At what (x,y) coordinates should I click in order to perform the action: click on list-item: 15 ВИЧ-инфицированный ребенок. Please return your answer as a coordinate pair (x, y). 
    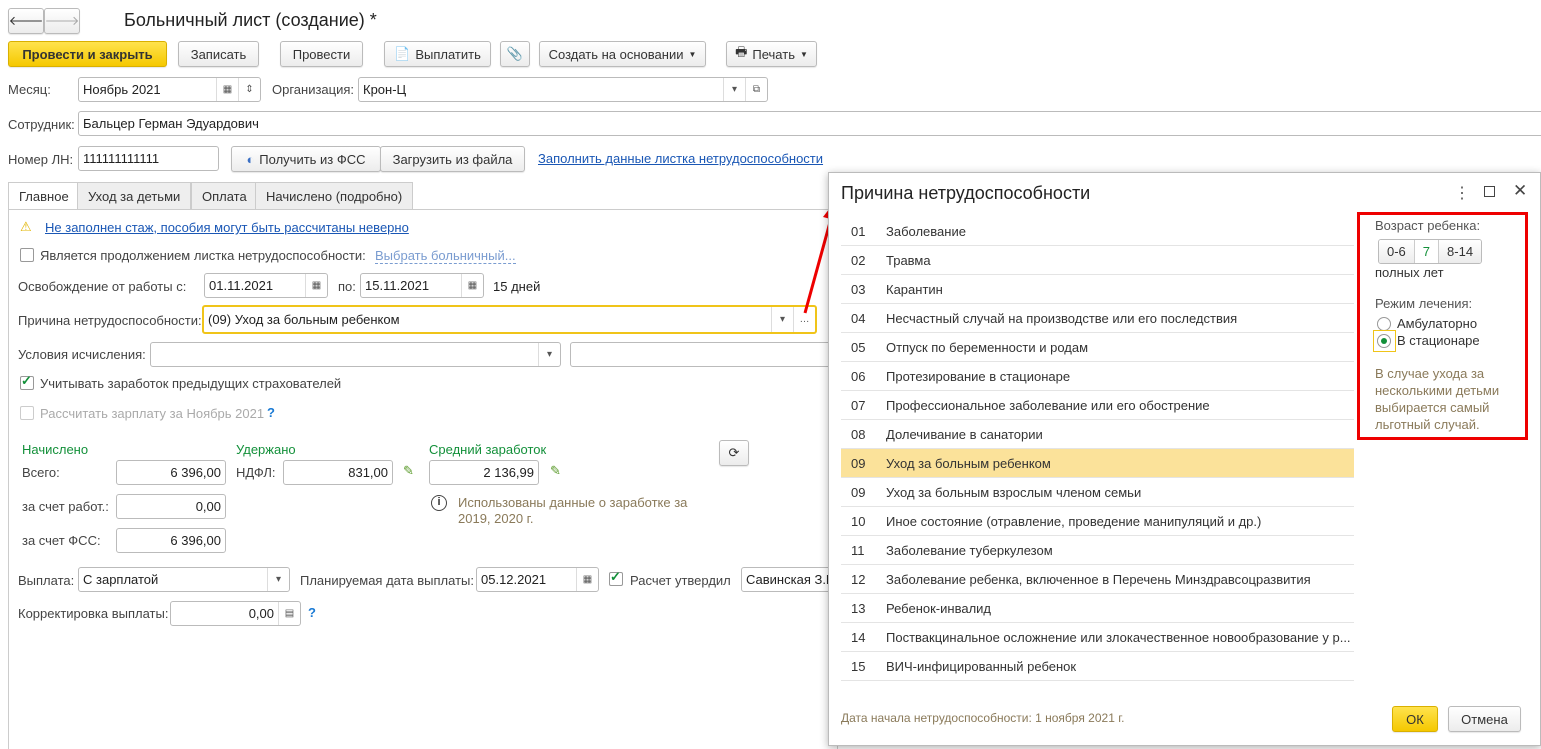
    Looking at the image, I should click on (1097, 666).